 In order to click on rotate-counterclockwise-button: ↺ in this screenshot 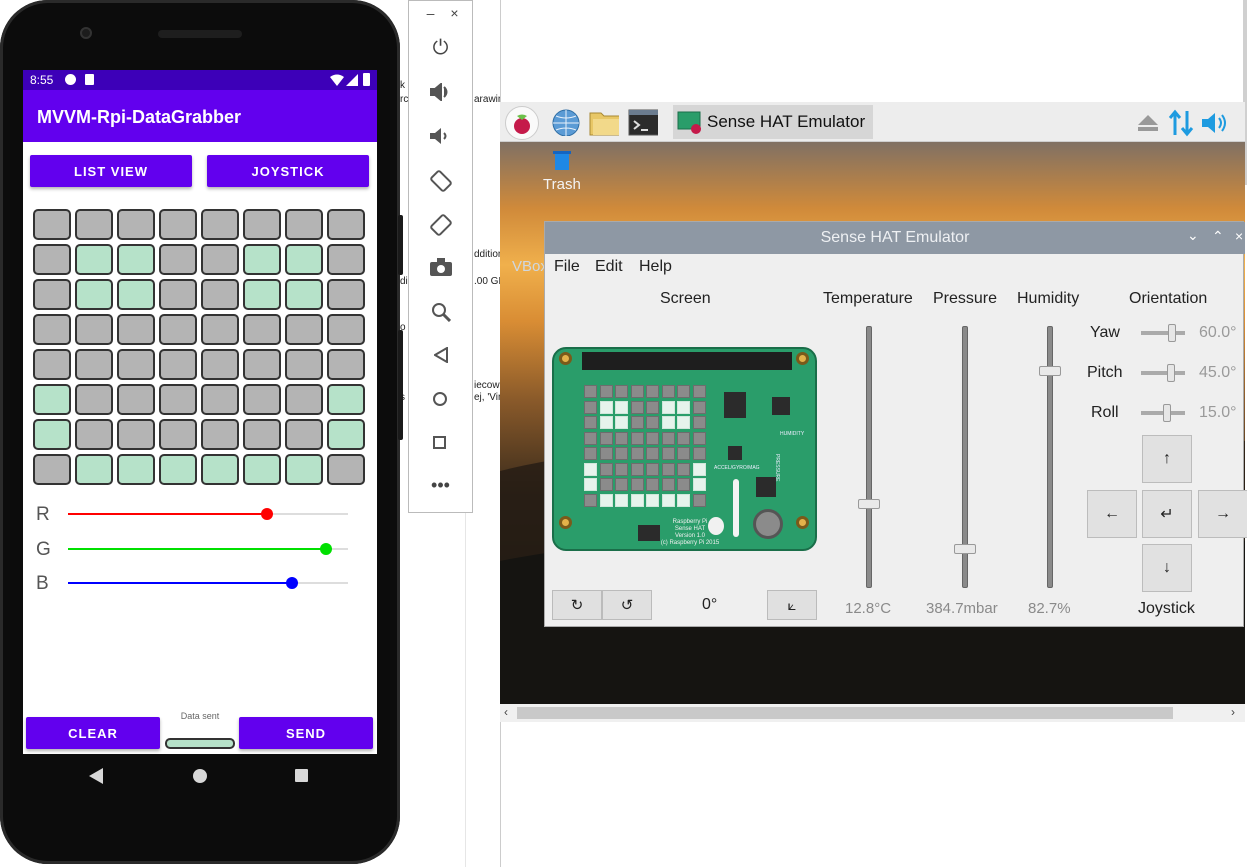, I will do `click(627, 605)`.